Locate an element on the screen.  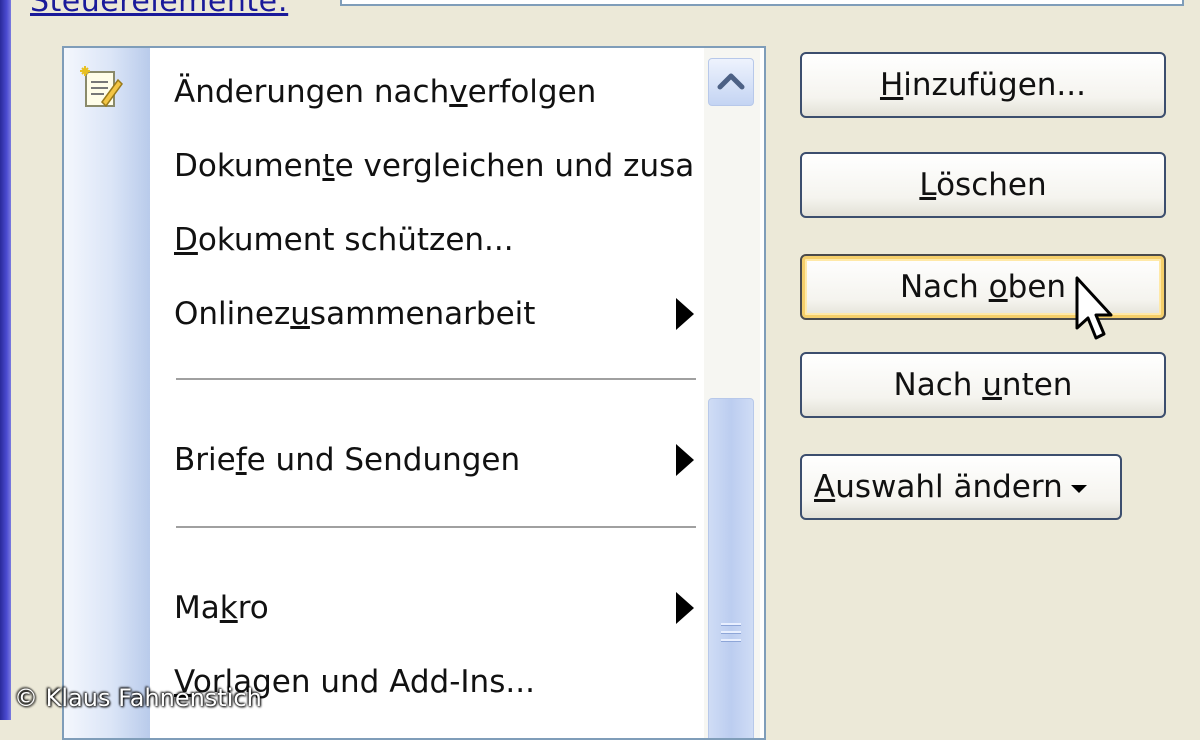
controls-field is located at coordinates (762, 3).